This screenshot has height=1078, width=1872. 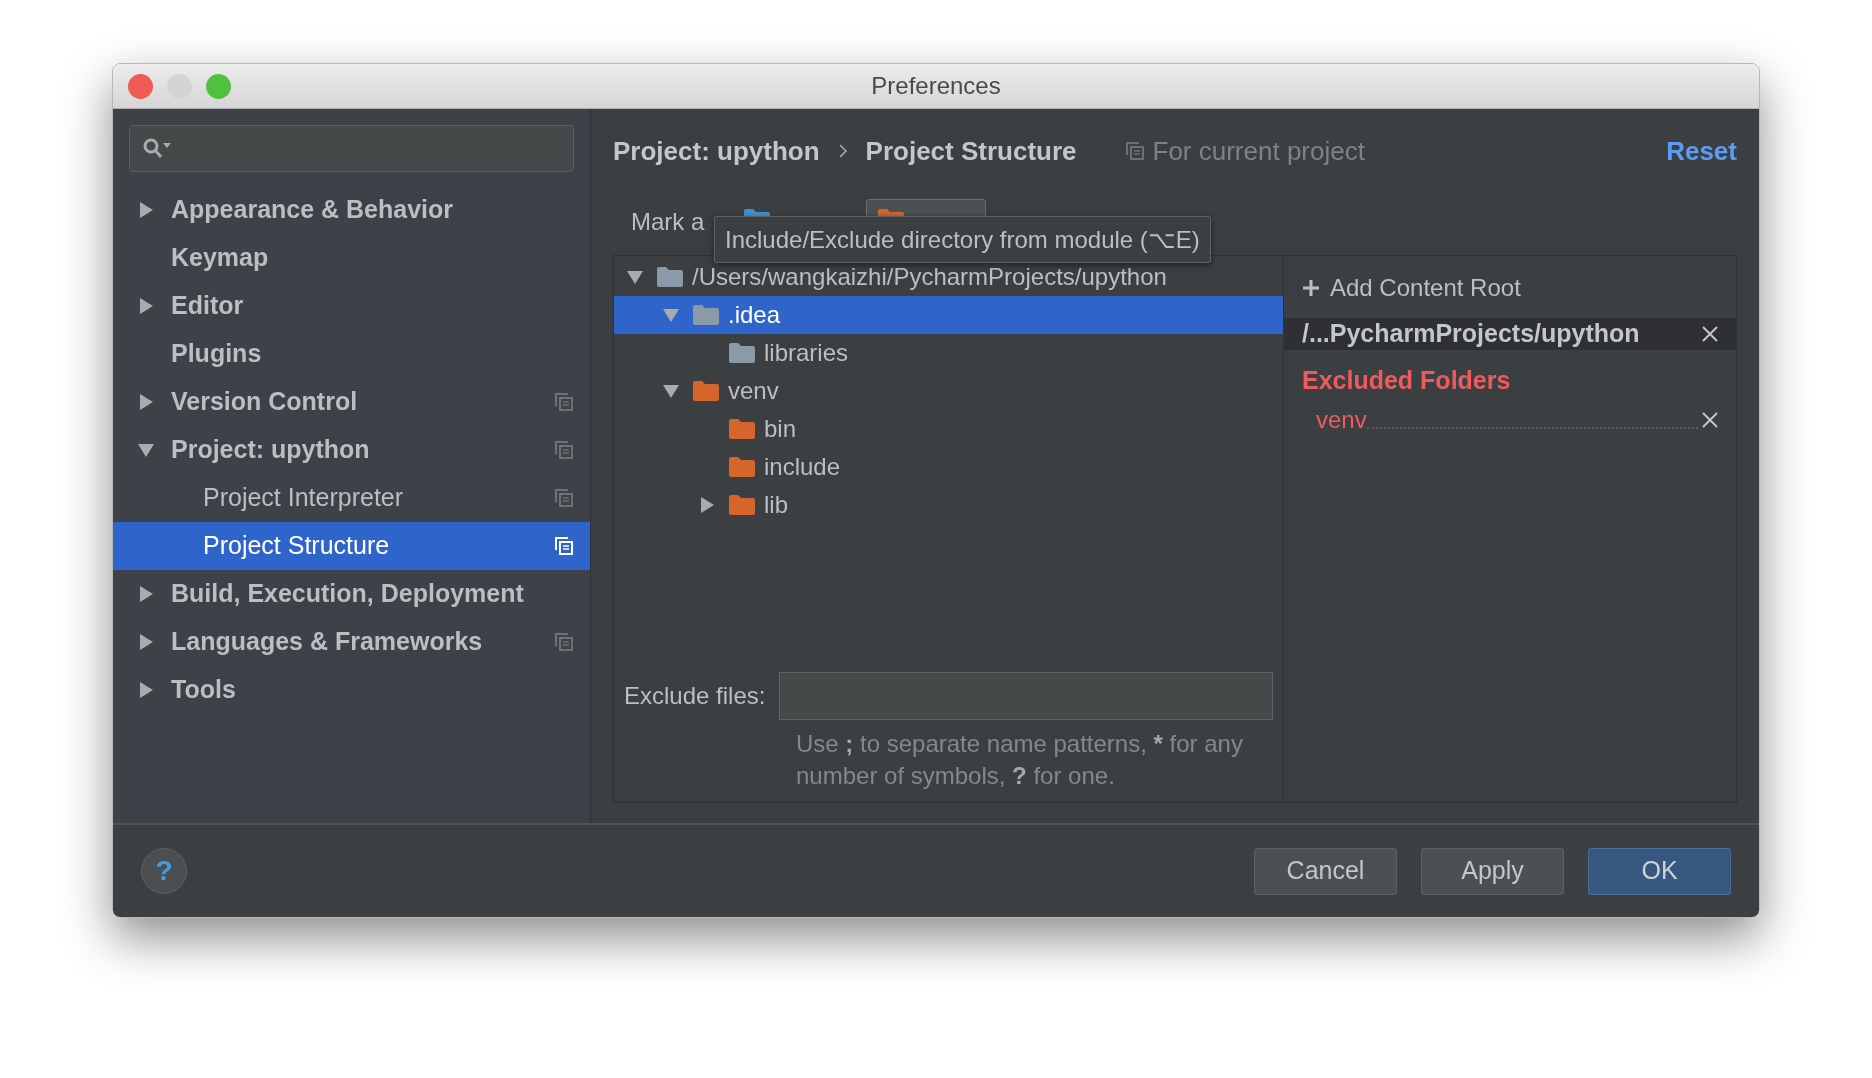 What do you see at coordinates (962, 239) in the screenshot?
I see `tooltip: Include/Exclude directory from module (⌥E)` at bounding box center [962, 239].